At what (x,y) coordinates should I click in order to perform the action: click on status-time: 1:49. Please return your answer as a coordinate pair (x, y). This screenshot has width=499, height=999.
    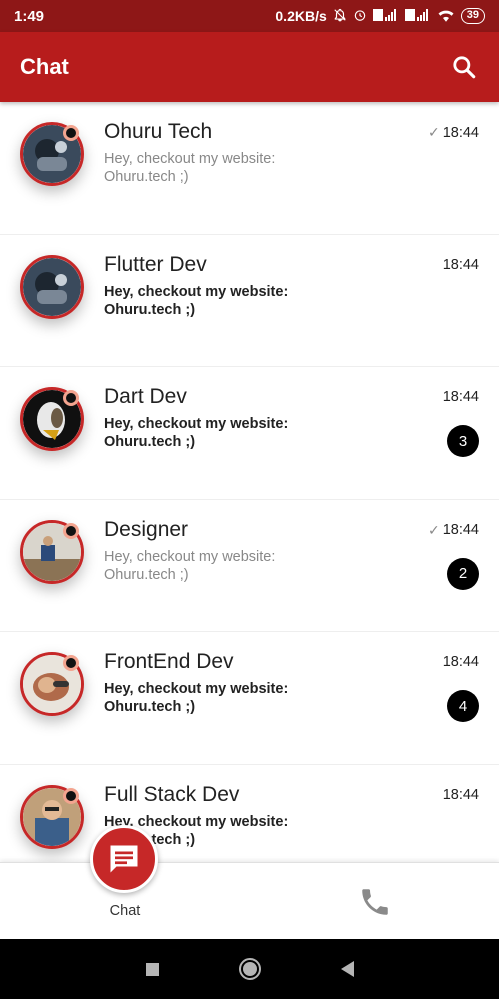
    Looking at the image, I should click on (29, 16).